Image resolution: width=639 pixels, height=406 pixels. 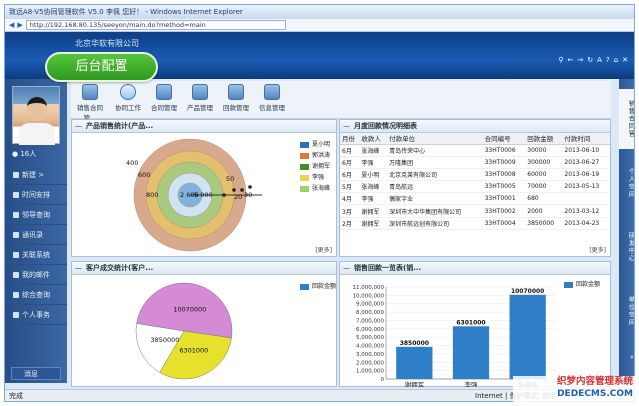 What do you see at coordinates (350, 150) in the screenshot?
I see `table-cell: 6月` at bounding box center [350, 150].